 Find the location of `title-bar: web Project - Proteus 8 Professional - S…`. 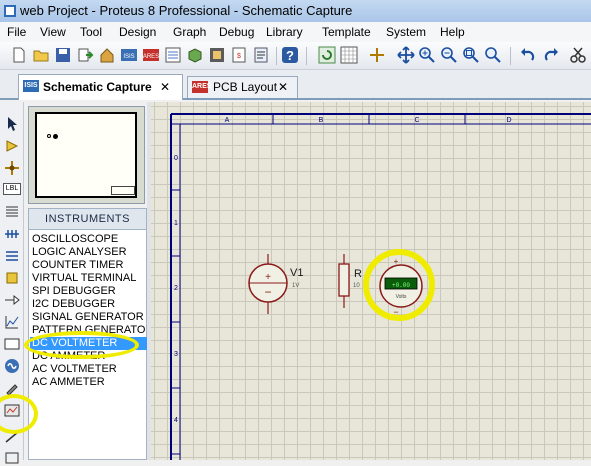

title-bar: web Project - Proteus 8 Professional - S… is located at coordinates (295, 11).